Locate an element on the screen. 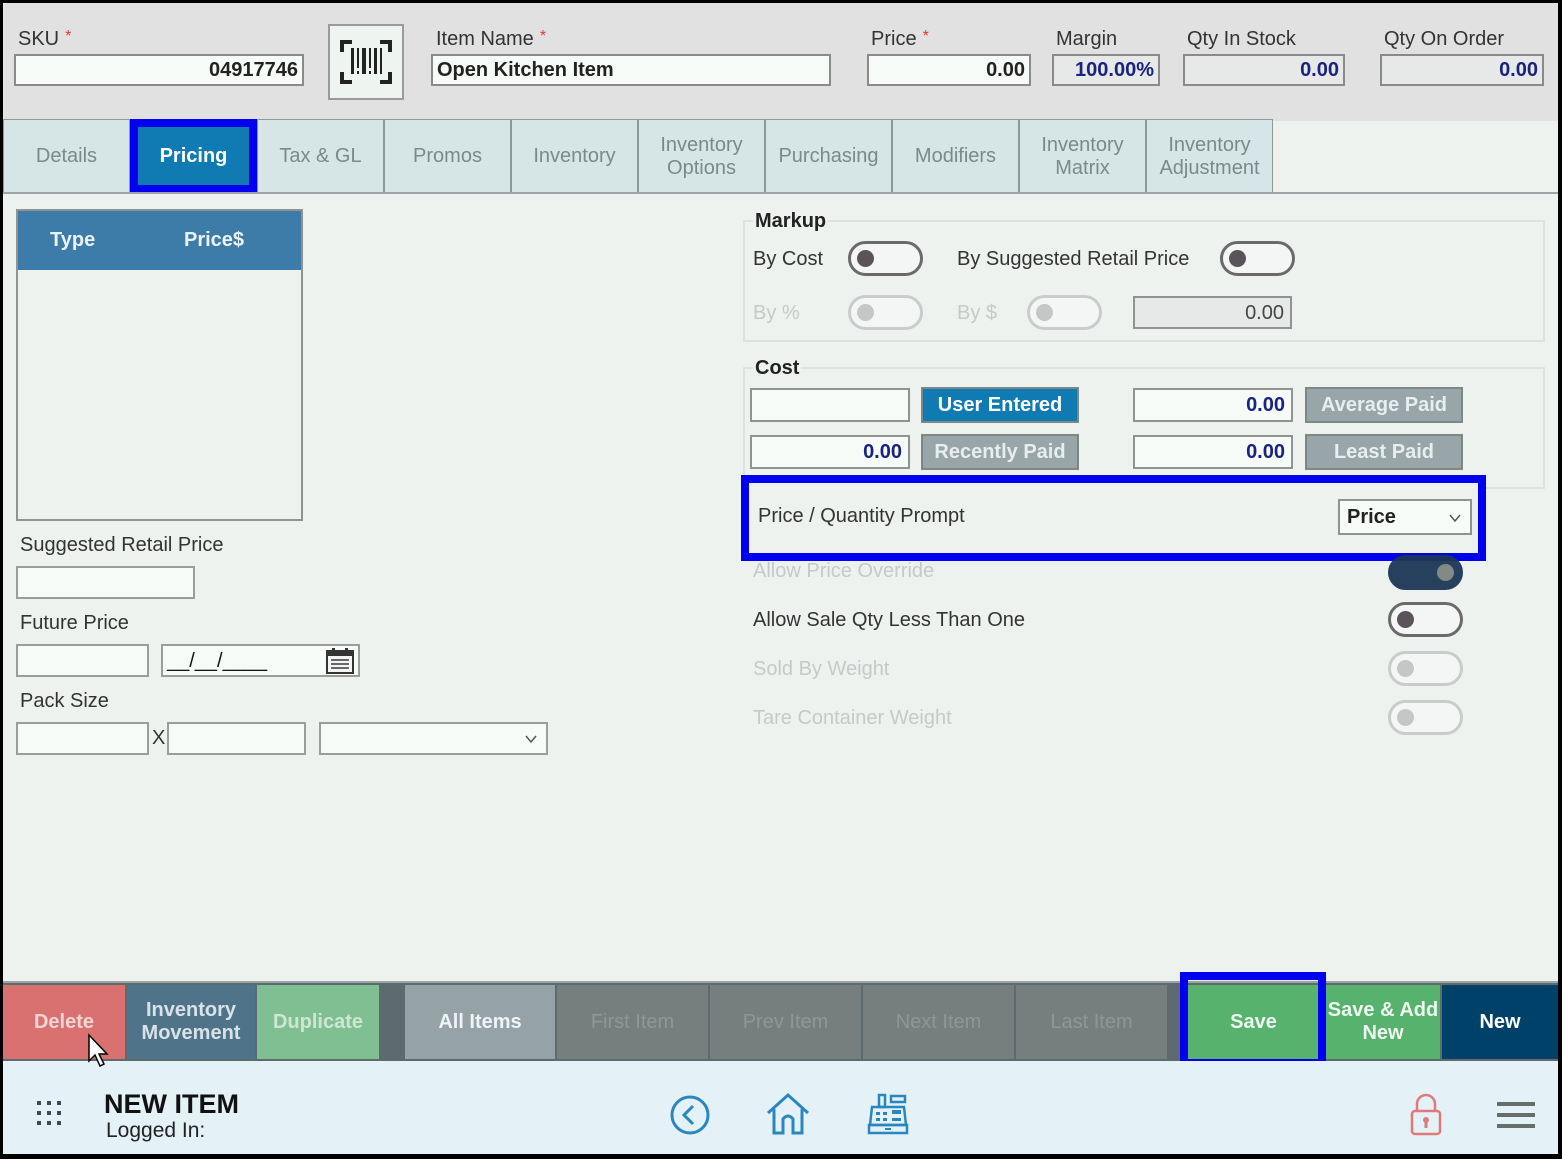  qty-on-order-label: Qty On Order is located at coordinates (1444, 39).